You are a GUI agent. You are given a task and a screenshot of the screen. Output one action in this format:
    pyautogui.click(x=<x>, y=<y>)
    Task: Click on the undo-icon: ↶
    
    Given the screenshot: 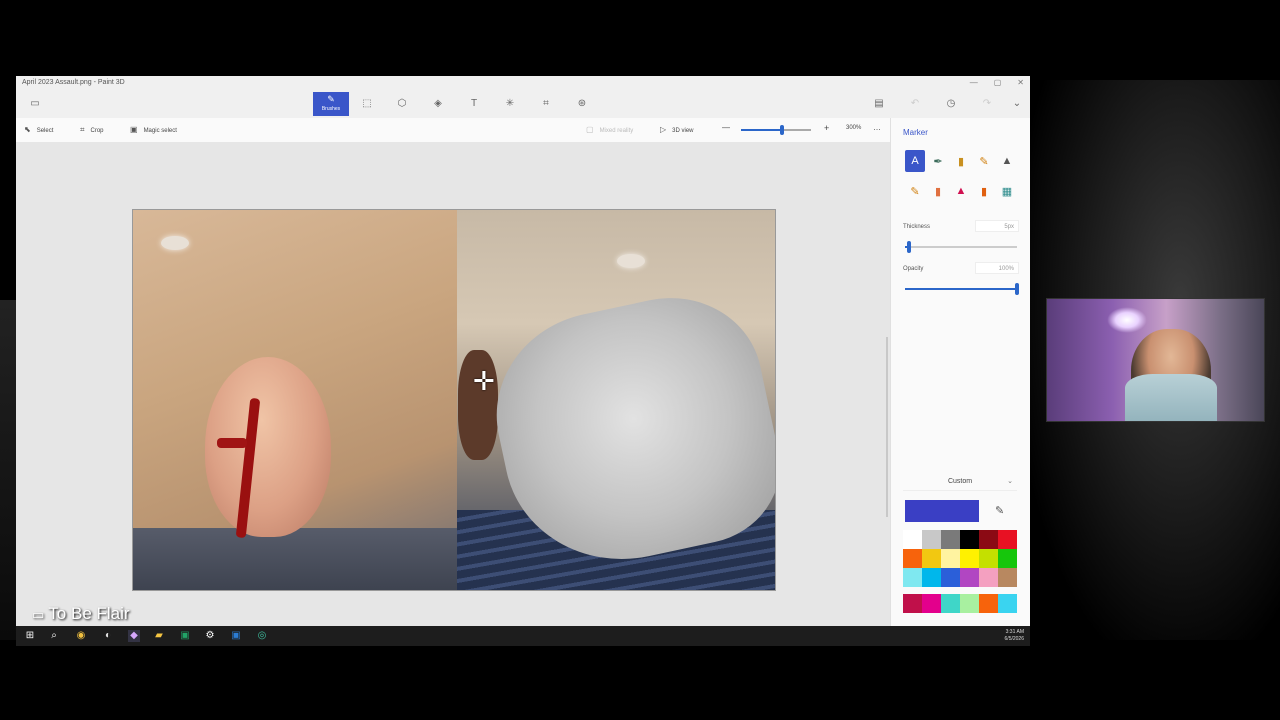 What is the action you would take?
    pyautogui.click(x=915, y=104)
    